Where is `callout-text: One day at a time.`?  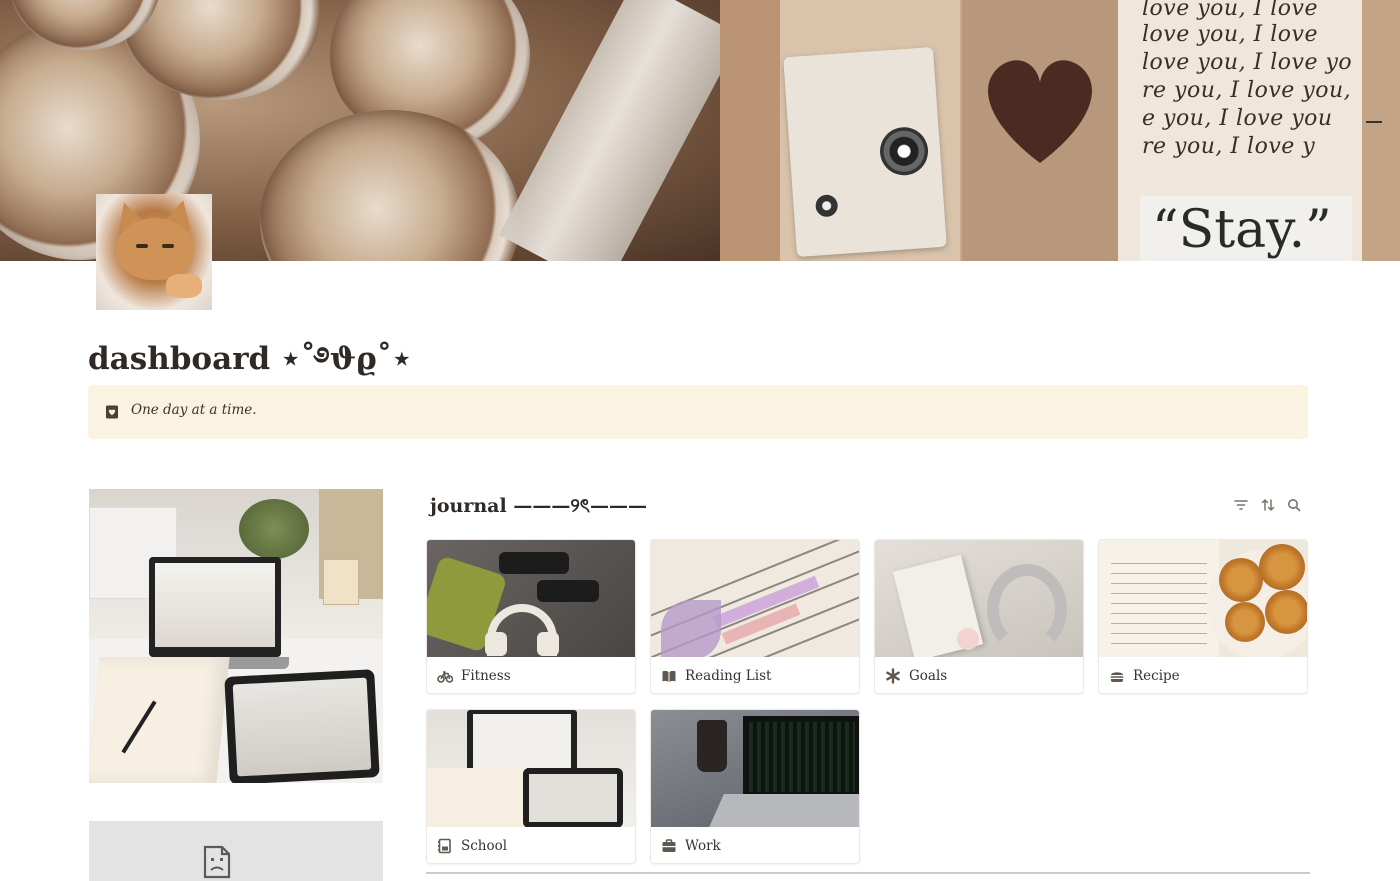
callout-text: One day at a time. is located at coordinates (194, 410).